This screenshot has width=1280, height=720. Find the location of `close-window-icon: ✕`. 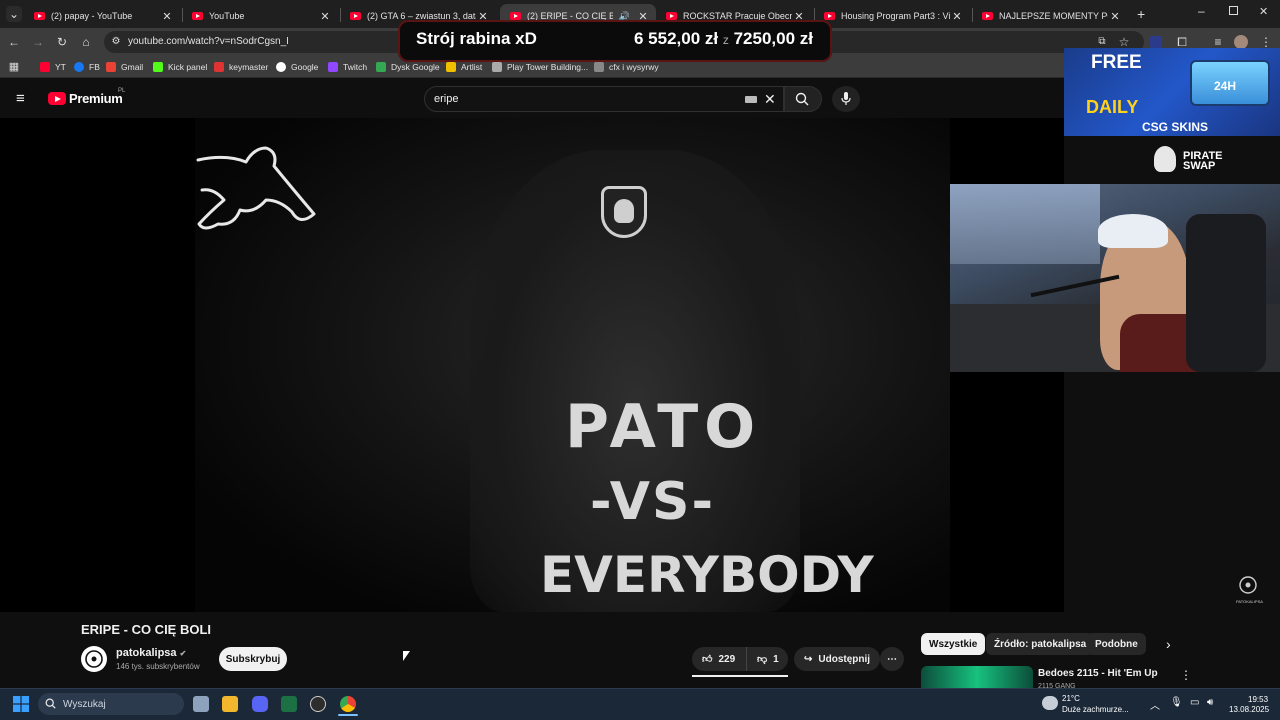

close-window-icon: ✕ is located at coordinates (1263, 11).